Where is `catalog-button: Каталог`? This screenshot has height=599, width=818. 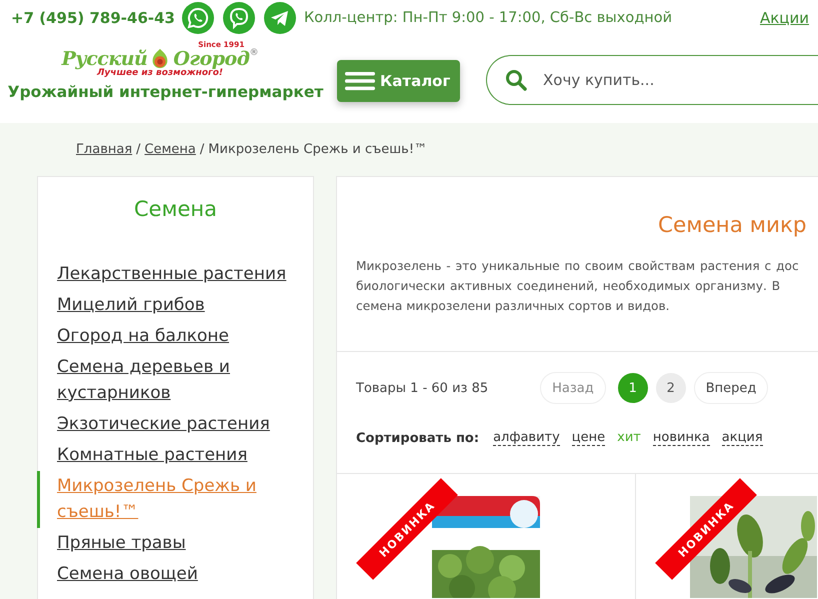 catalog-button: Каталог is located at coordinates (398, 81).